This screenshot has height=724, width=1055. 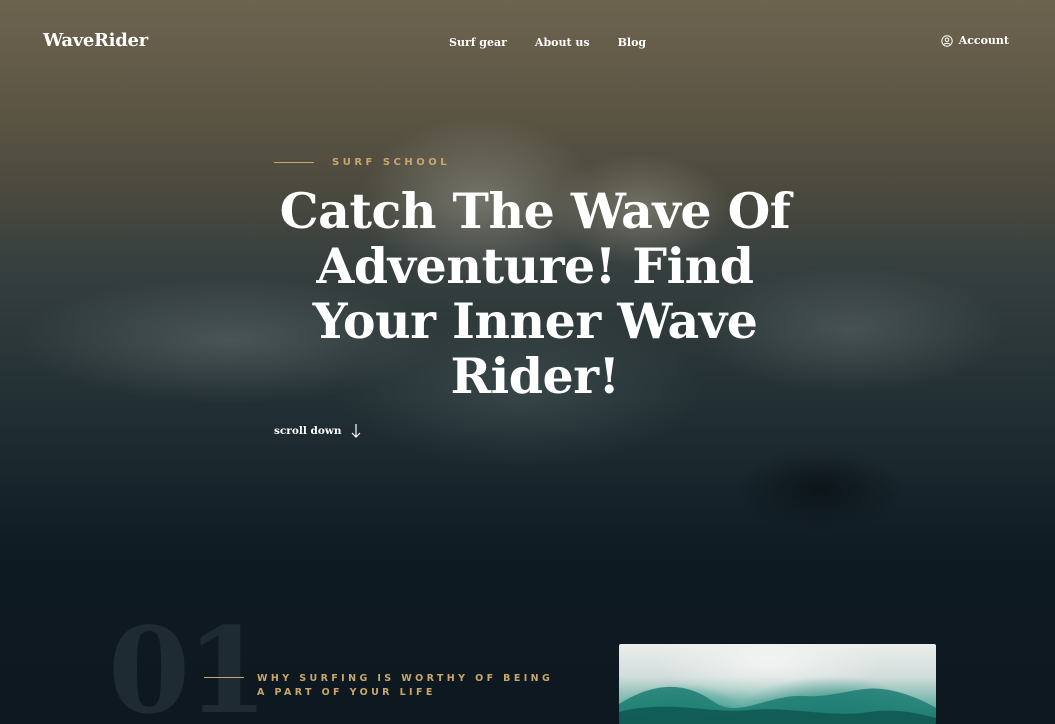 I want to click on eyebrow-text: SURF SCHOOL, so click(x=391, y=162).